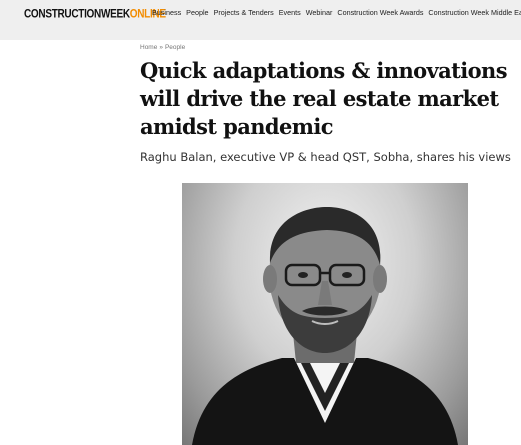 The image size is (521, 445). What do you see at coordinates (319, 12) in the screenshot?
I see `nav-item-webinar: Webinar` at bounding box center [319, 12].